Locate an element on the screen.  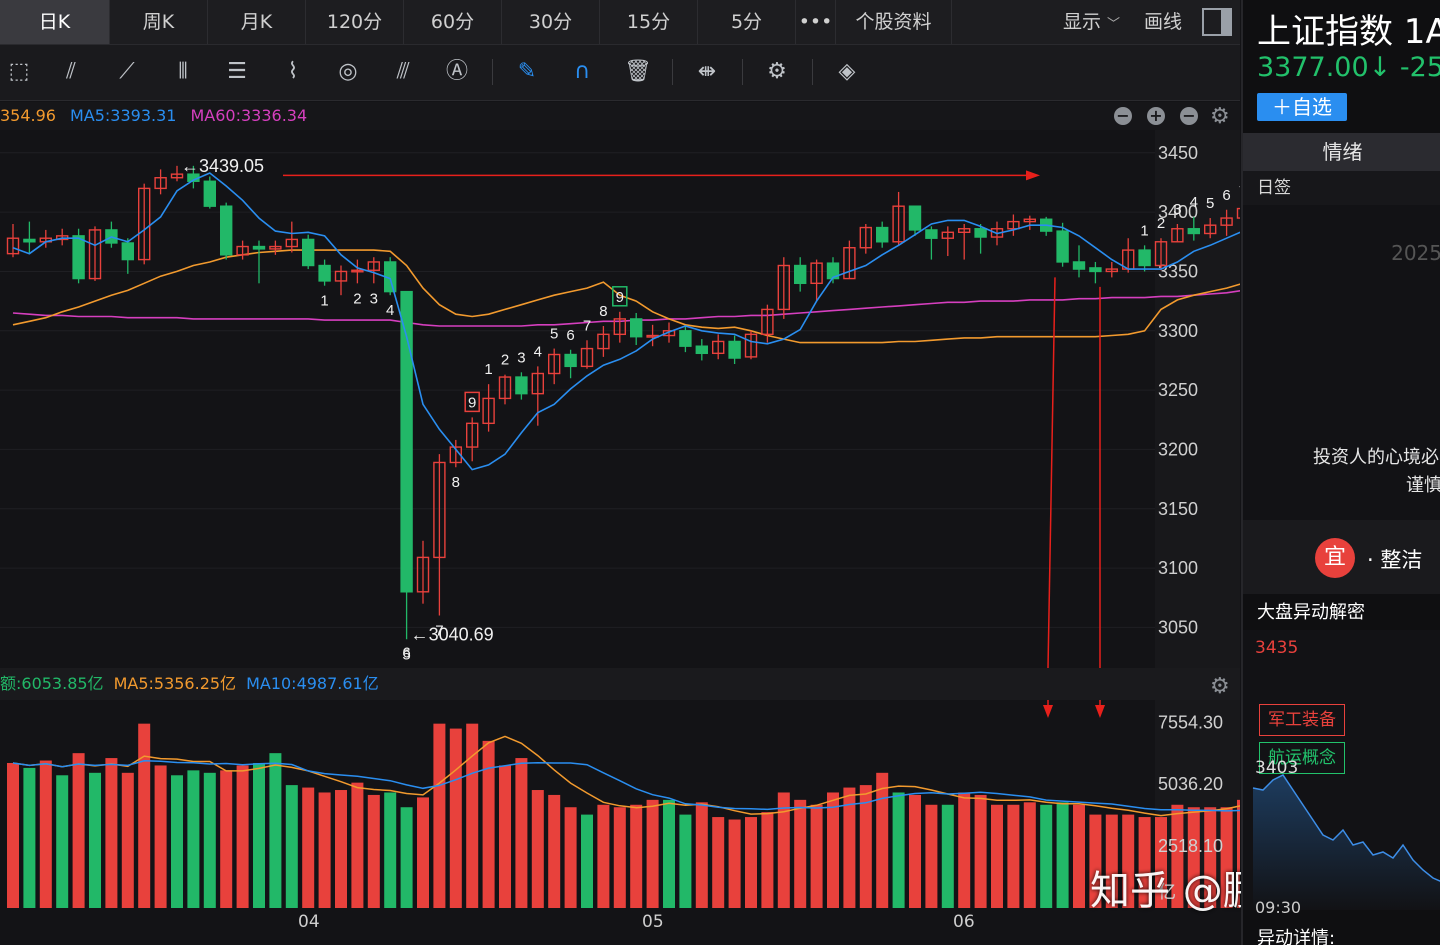
high-annotation: ←3439.05 is located at coordinates (222, 166).